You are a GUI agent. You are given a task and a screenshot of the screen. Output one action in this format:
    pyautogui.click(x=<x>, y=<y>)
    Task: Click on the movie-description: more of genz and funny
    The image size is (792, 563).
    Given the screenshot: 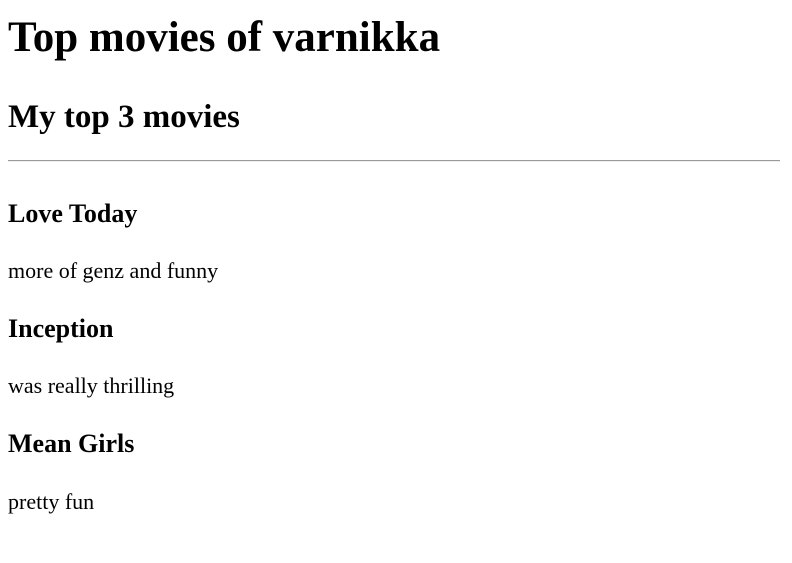 What is the action you would take?
    pyautogui.click(x=113, y=270)
    